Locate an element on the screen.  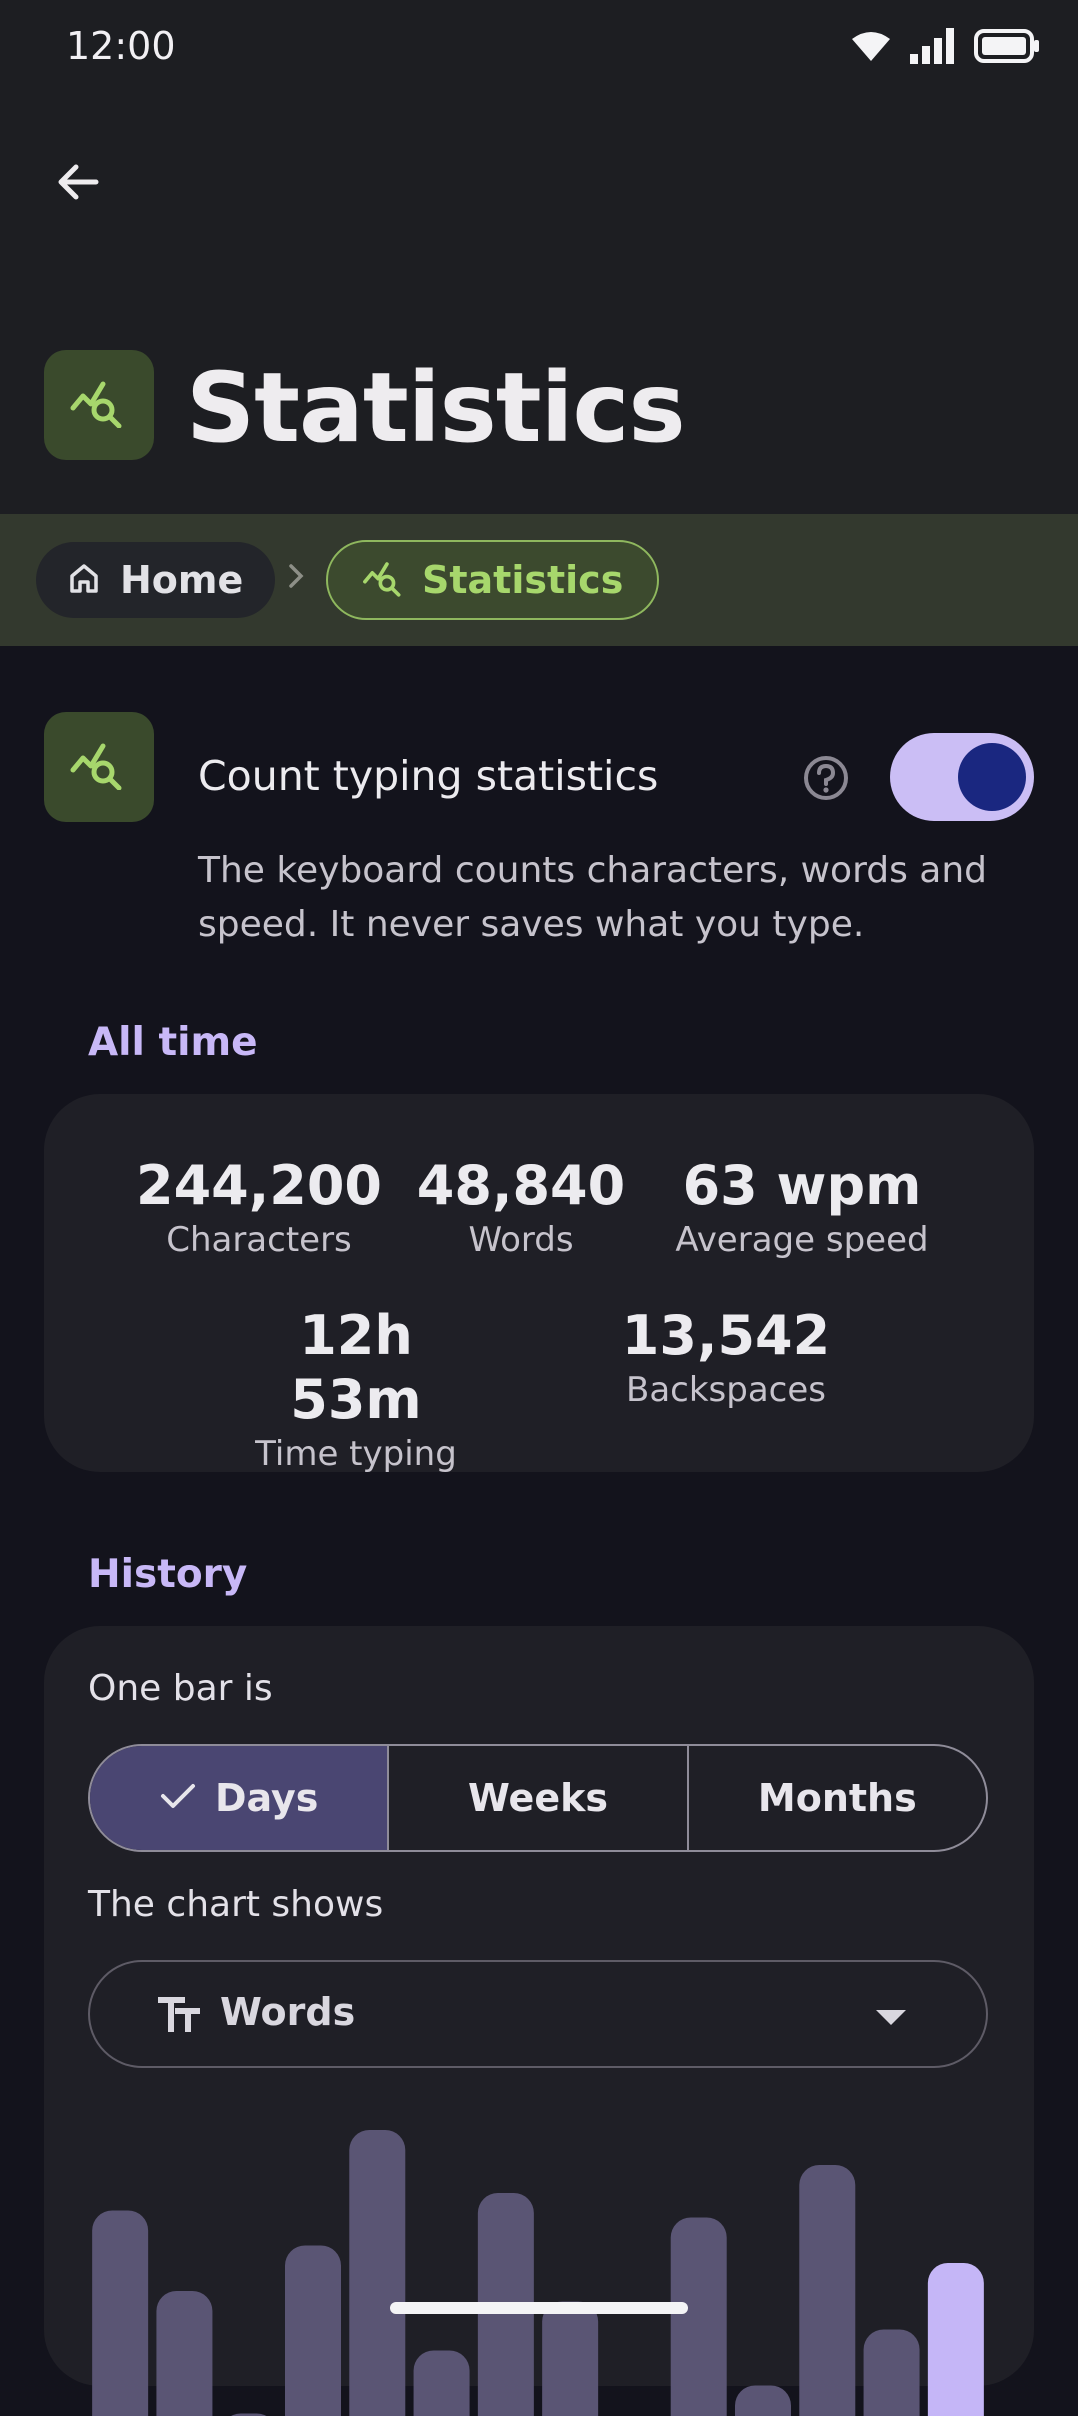
stat-time-typing: 12h 53m Time typing is located at coordinates (356, 1390).